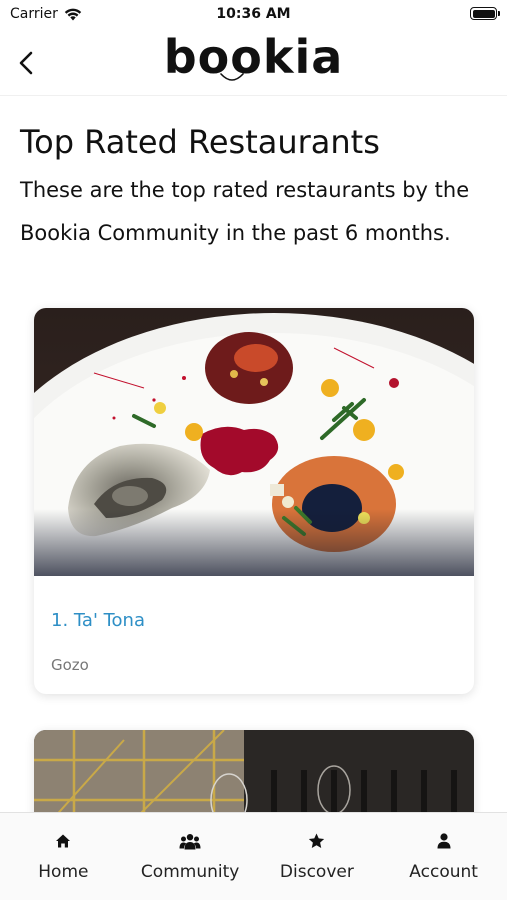 The image size is (507, 900). What do you see at coordinates (98, 620) in the screenshot?
I see `restaurant-name: 1. Ta' Tona` at bounding box center [98, 620].